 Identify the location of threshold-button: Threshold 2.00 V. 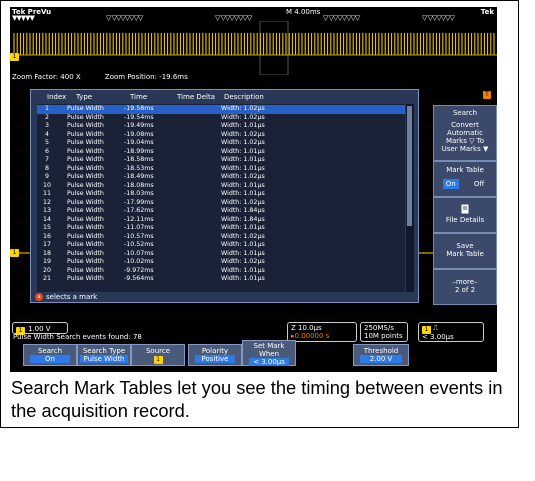
(381, 355).